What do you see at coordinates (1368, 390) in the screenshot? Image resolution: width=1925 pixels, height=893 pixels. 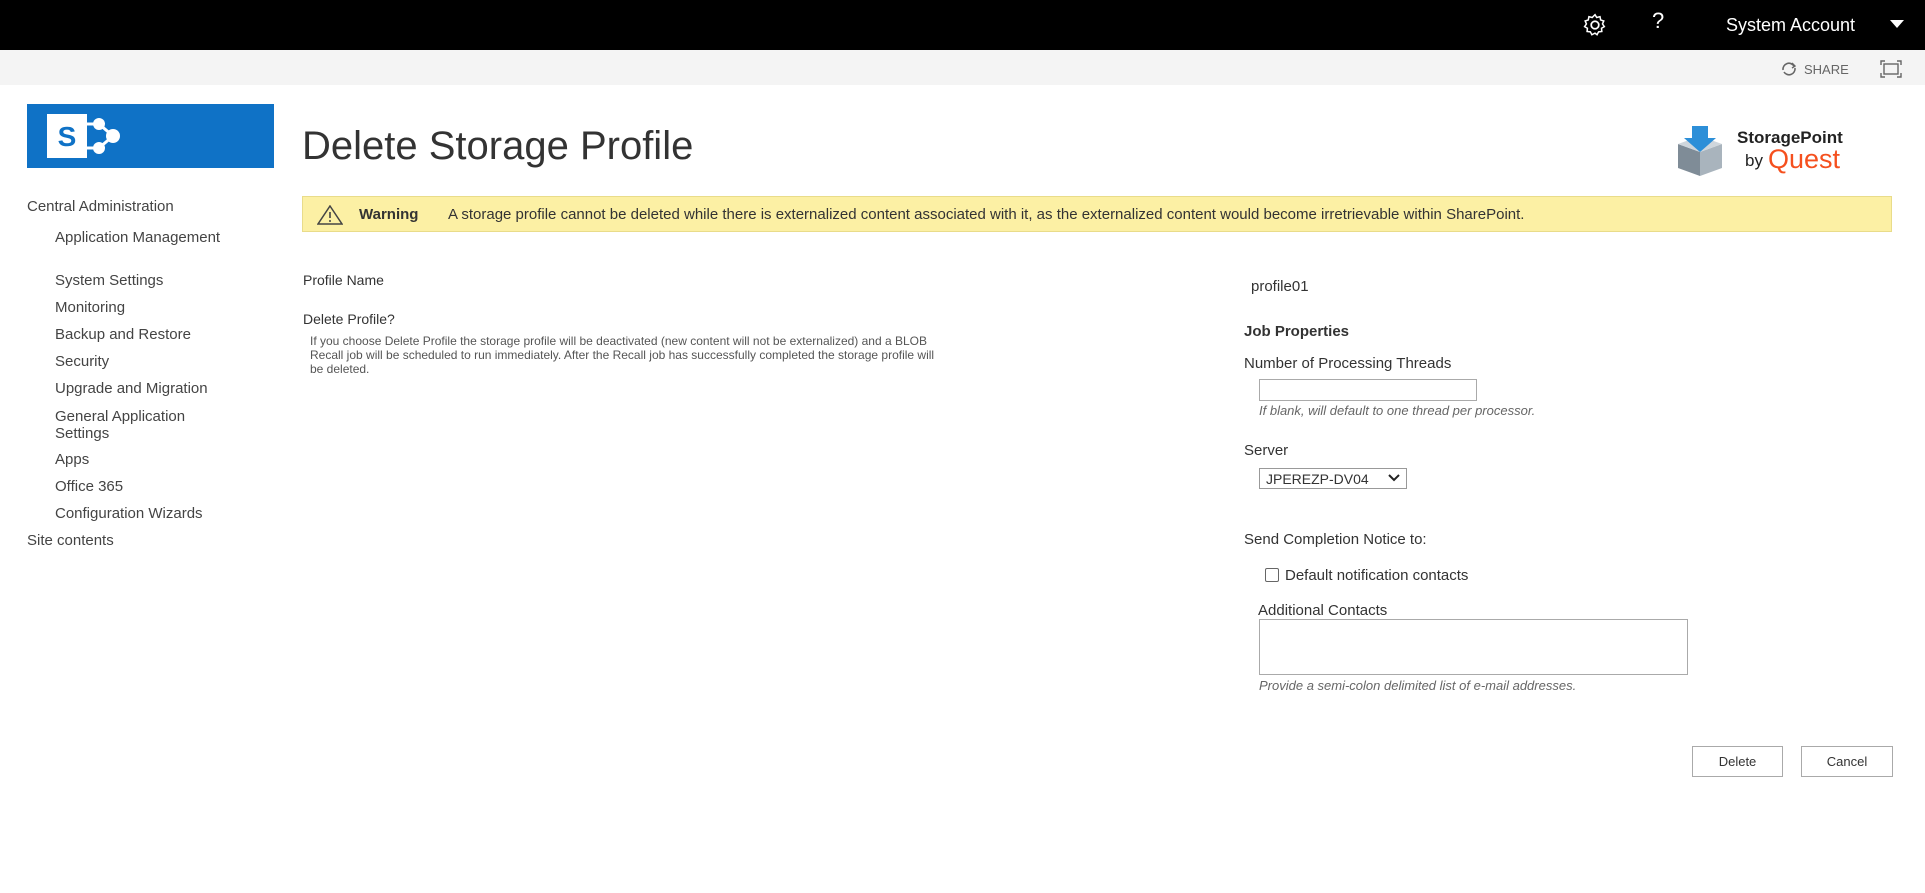 I see `threads-input` at bounding box center [1368, 390].